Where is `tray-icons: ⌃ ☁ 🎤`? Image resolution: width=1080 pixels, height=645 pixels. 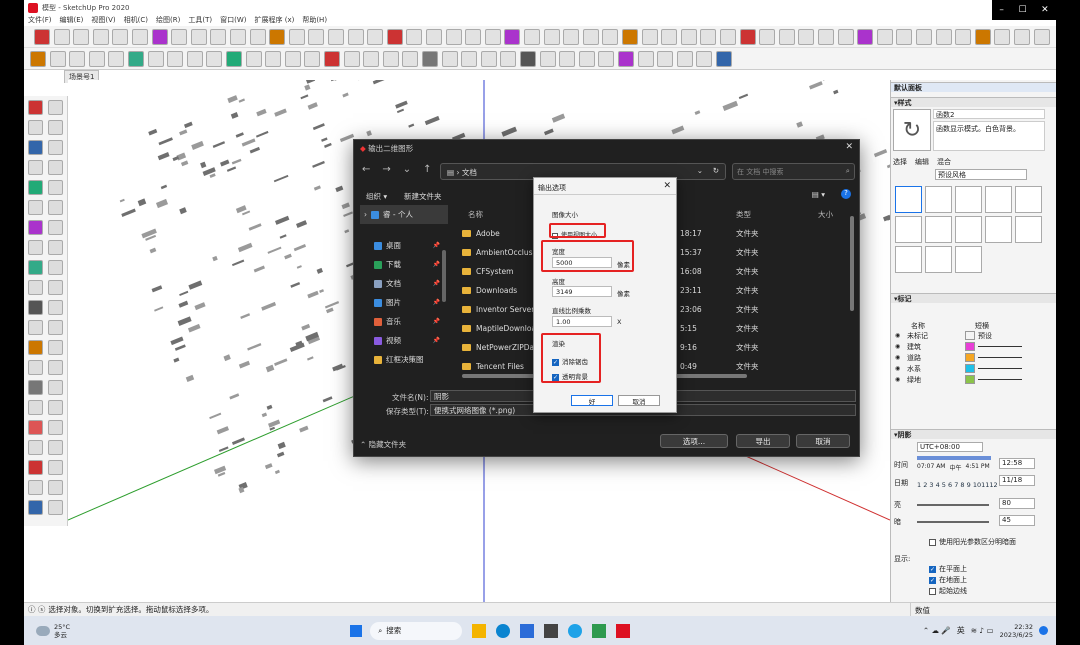 tray-icons: ⌃ ☁ 🎤 is located at coordinates (937, 630).